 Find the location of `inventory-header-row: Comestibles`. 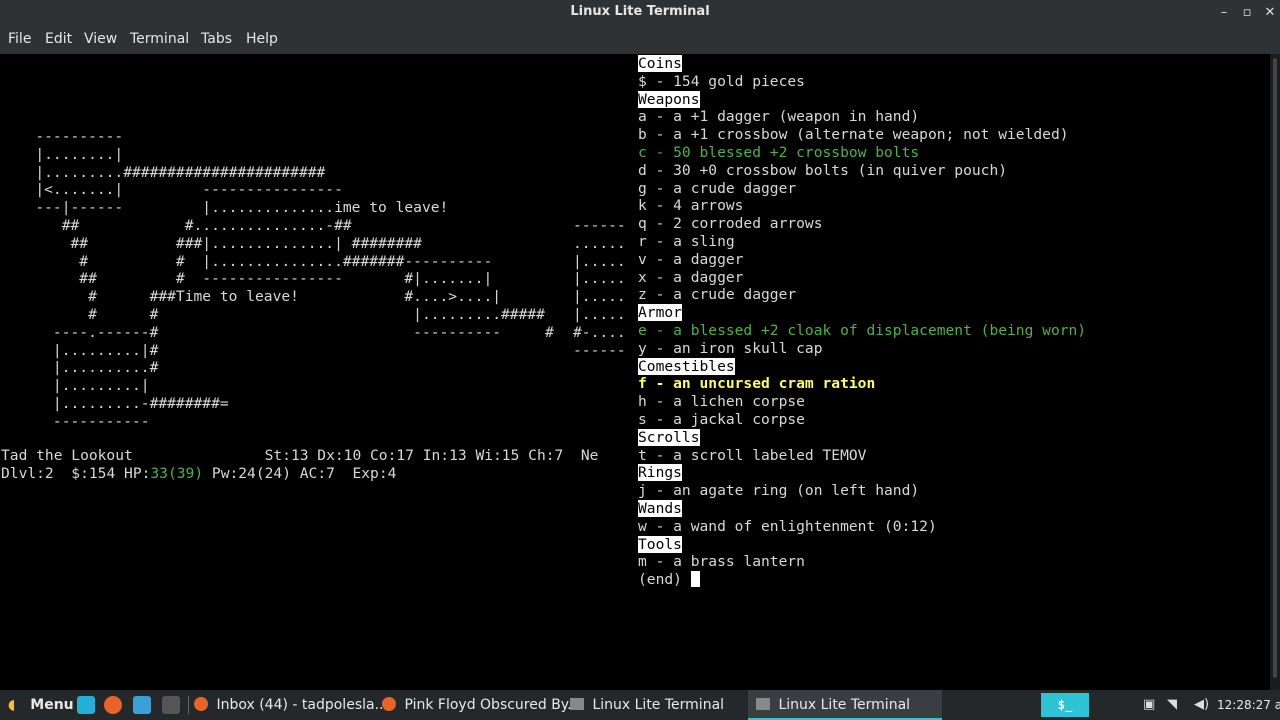

inventory-header-row: Comestibles is located at coordinates (862, 366).